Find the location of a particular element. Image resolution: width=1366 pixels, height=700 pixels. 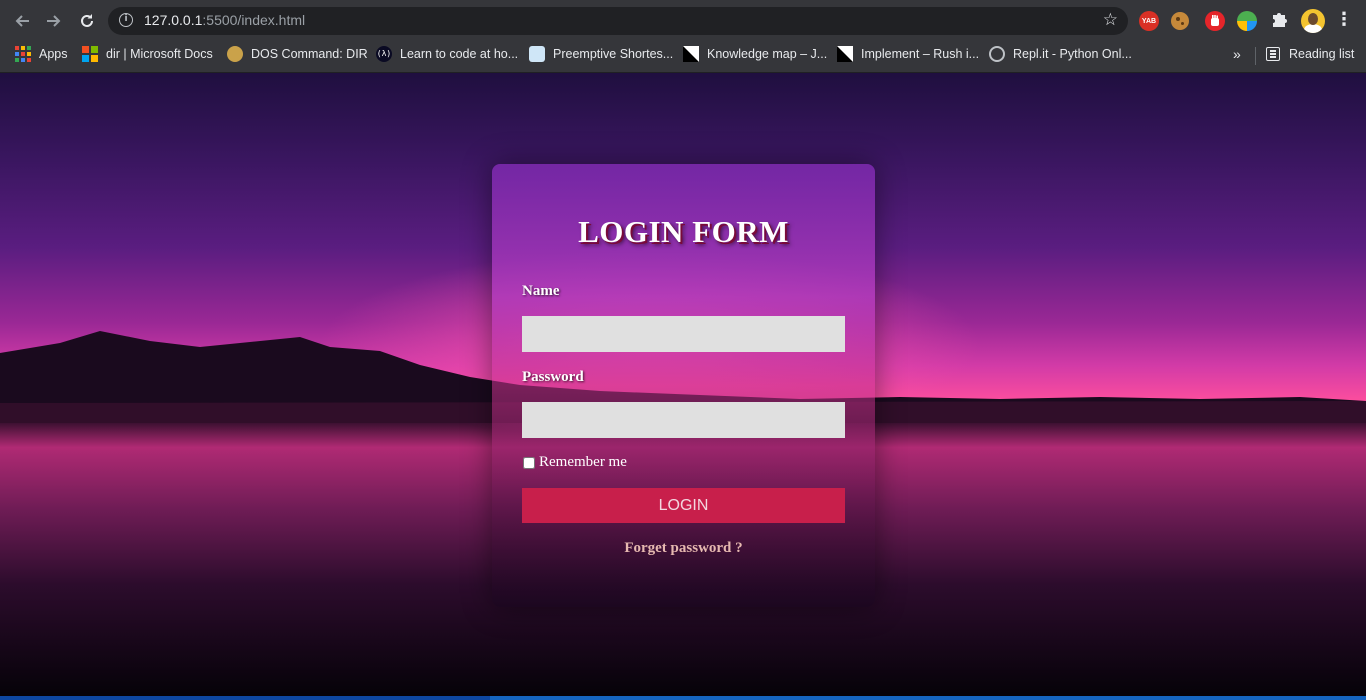

forward-arrow-icon is located at coordinates (54, 21).